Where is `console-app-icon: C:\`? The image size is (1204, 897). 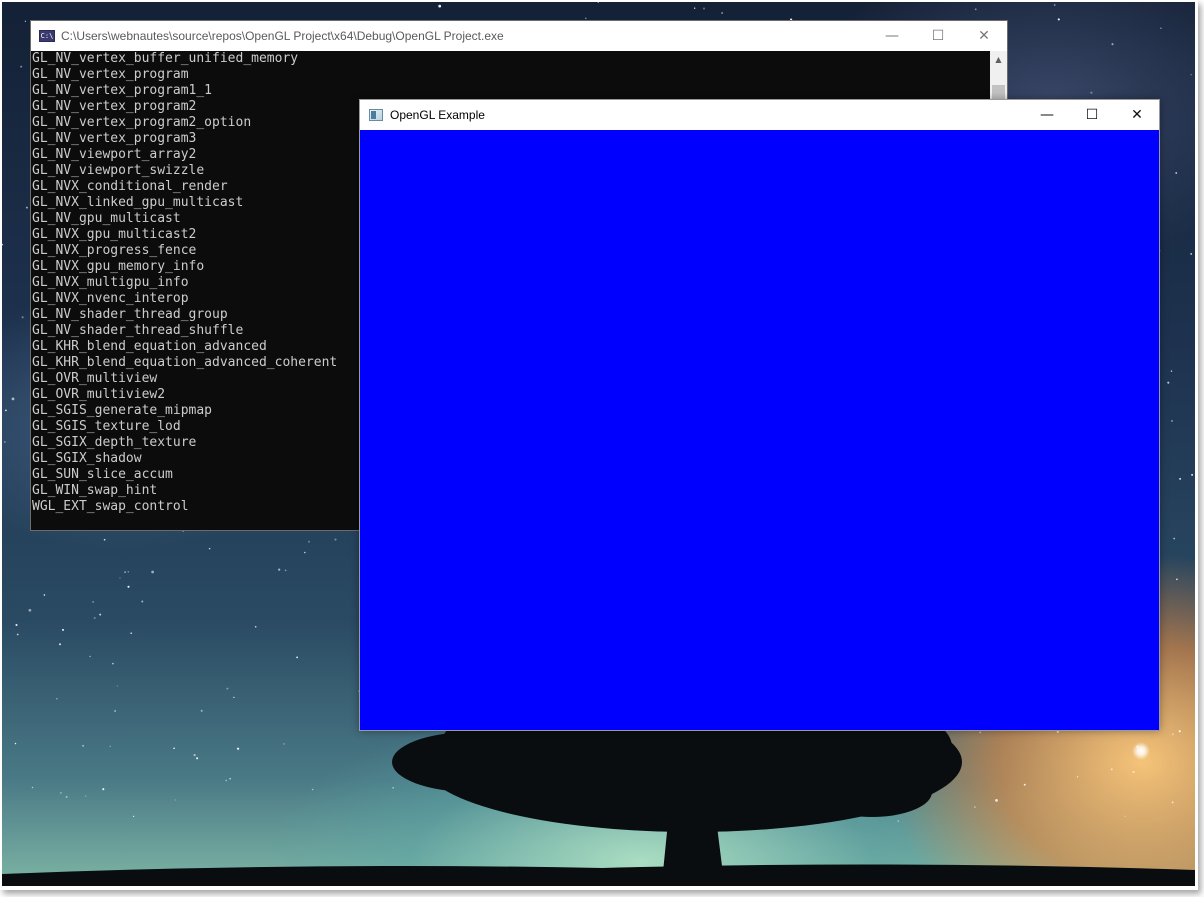 console-app-icon: C:\ is located at coordinates (47, 36).